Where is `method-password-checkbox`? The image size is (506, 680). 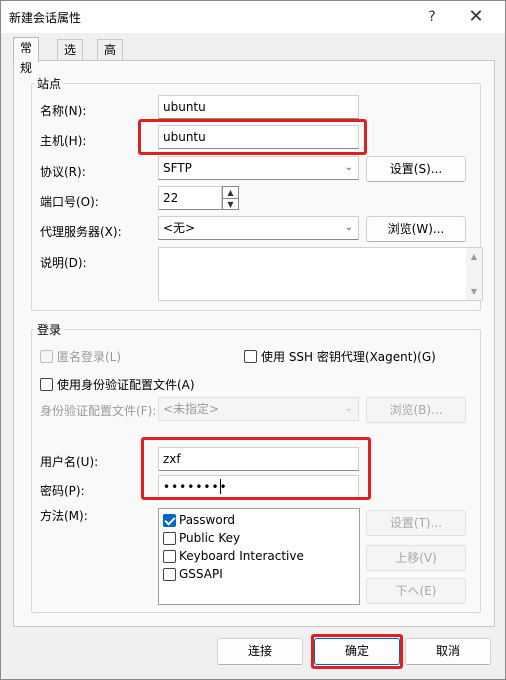 method-password-checkbox is located at coordinates (169, 520).